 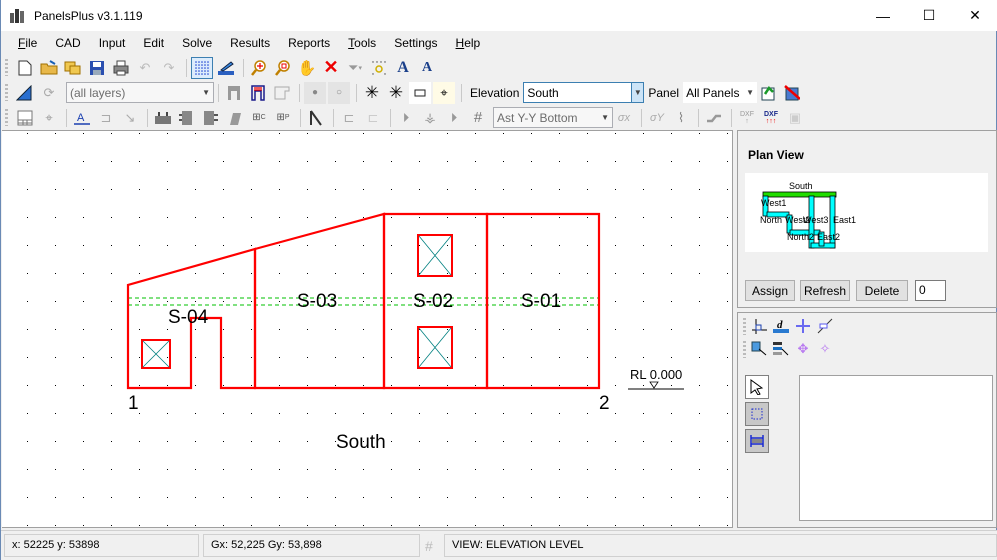 What do you see at coordinates (282, 93) in the screenshot?
I see `panel-outline-icon` at bounding box center [282, 93].